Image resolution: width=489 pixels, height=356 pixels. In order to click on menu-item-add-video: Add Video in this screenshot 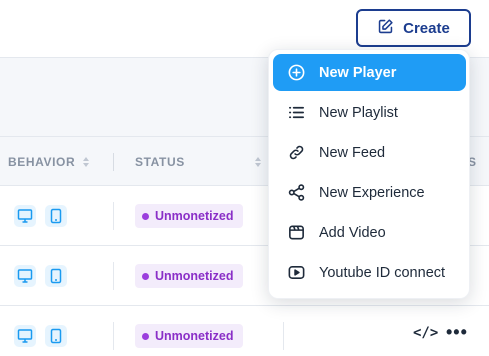, I will do `click(369, 232)`.